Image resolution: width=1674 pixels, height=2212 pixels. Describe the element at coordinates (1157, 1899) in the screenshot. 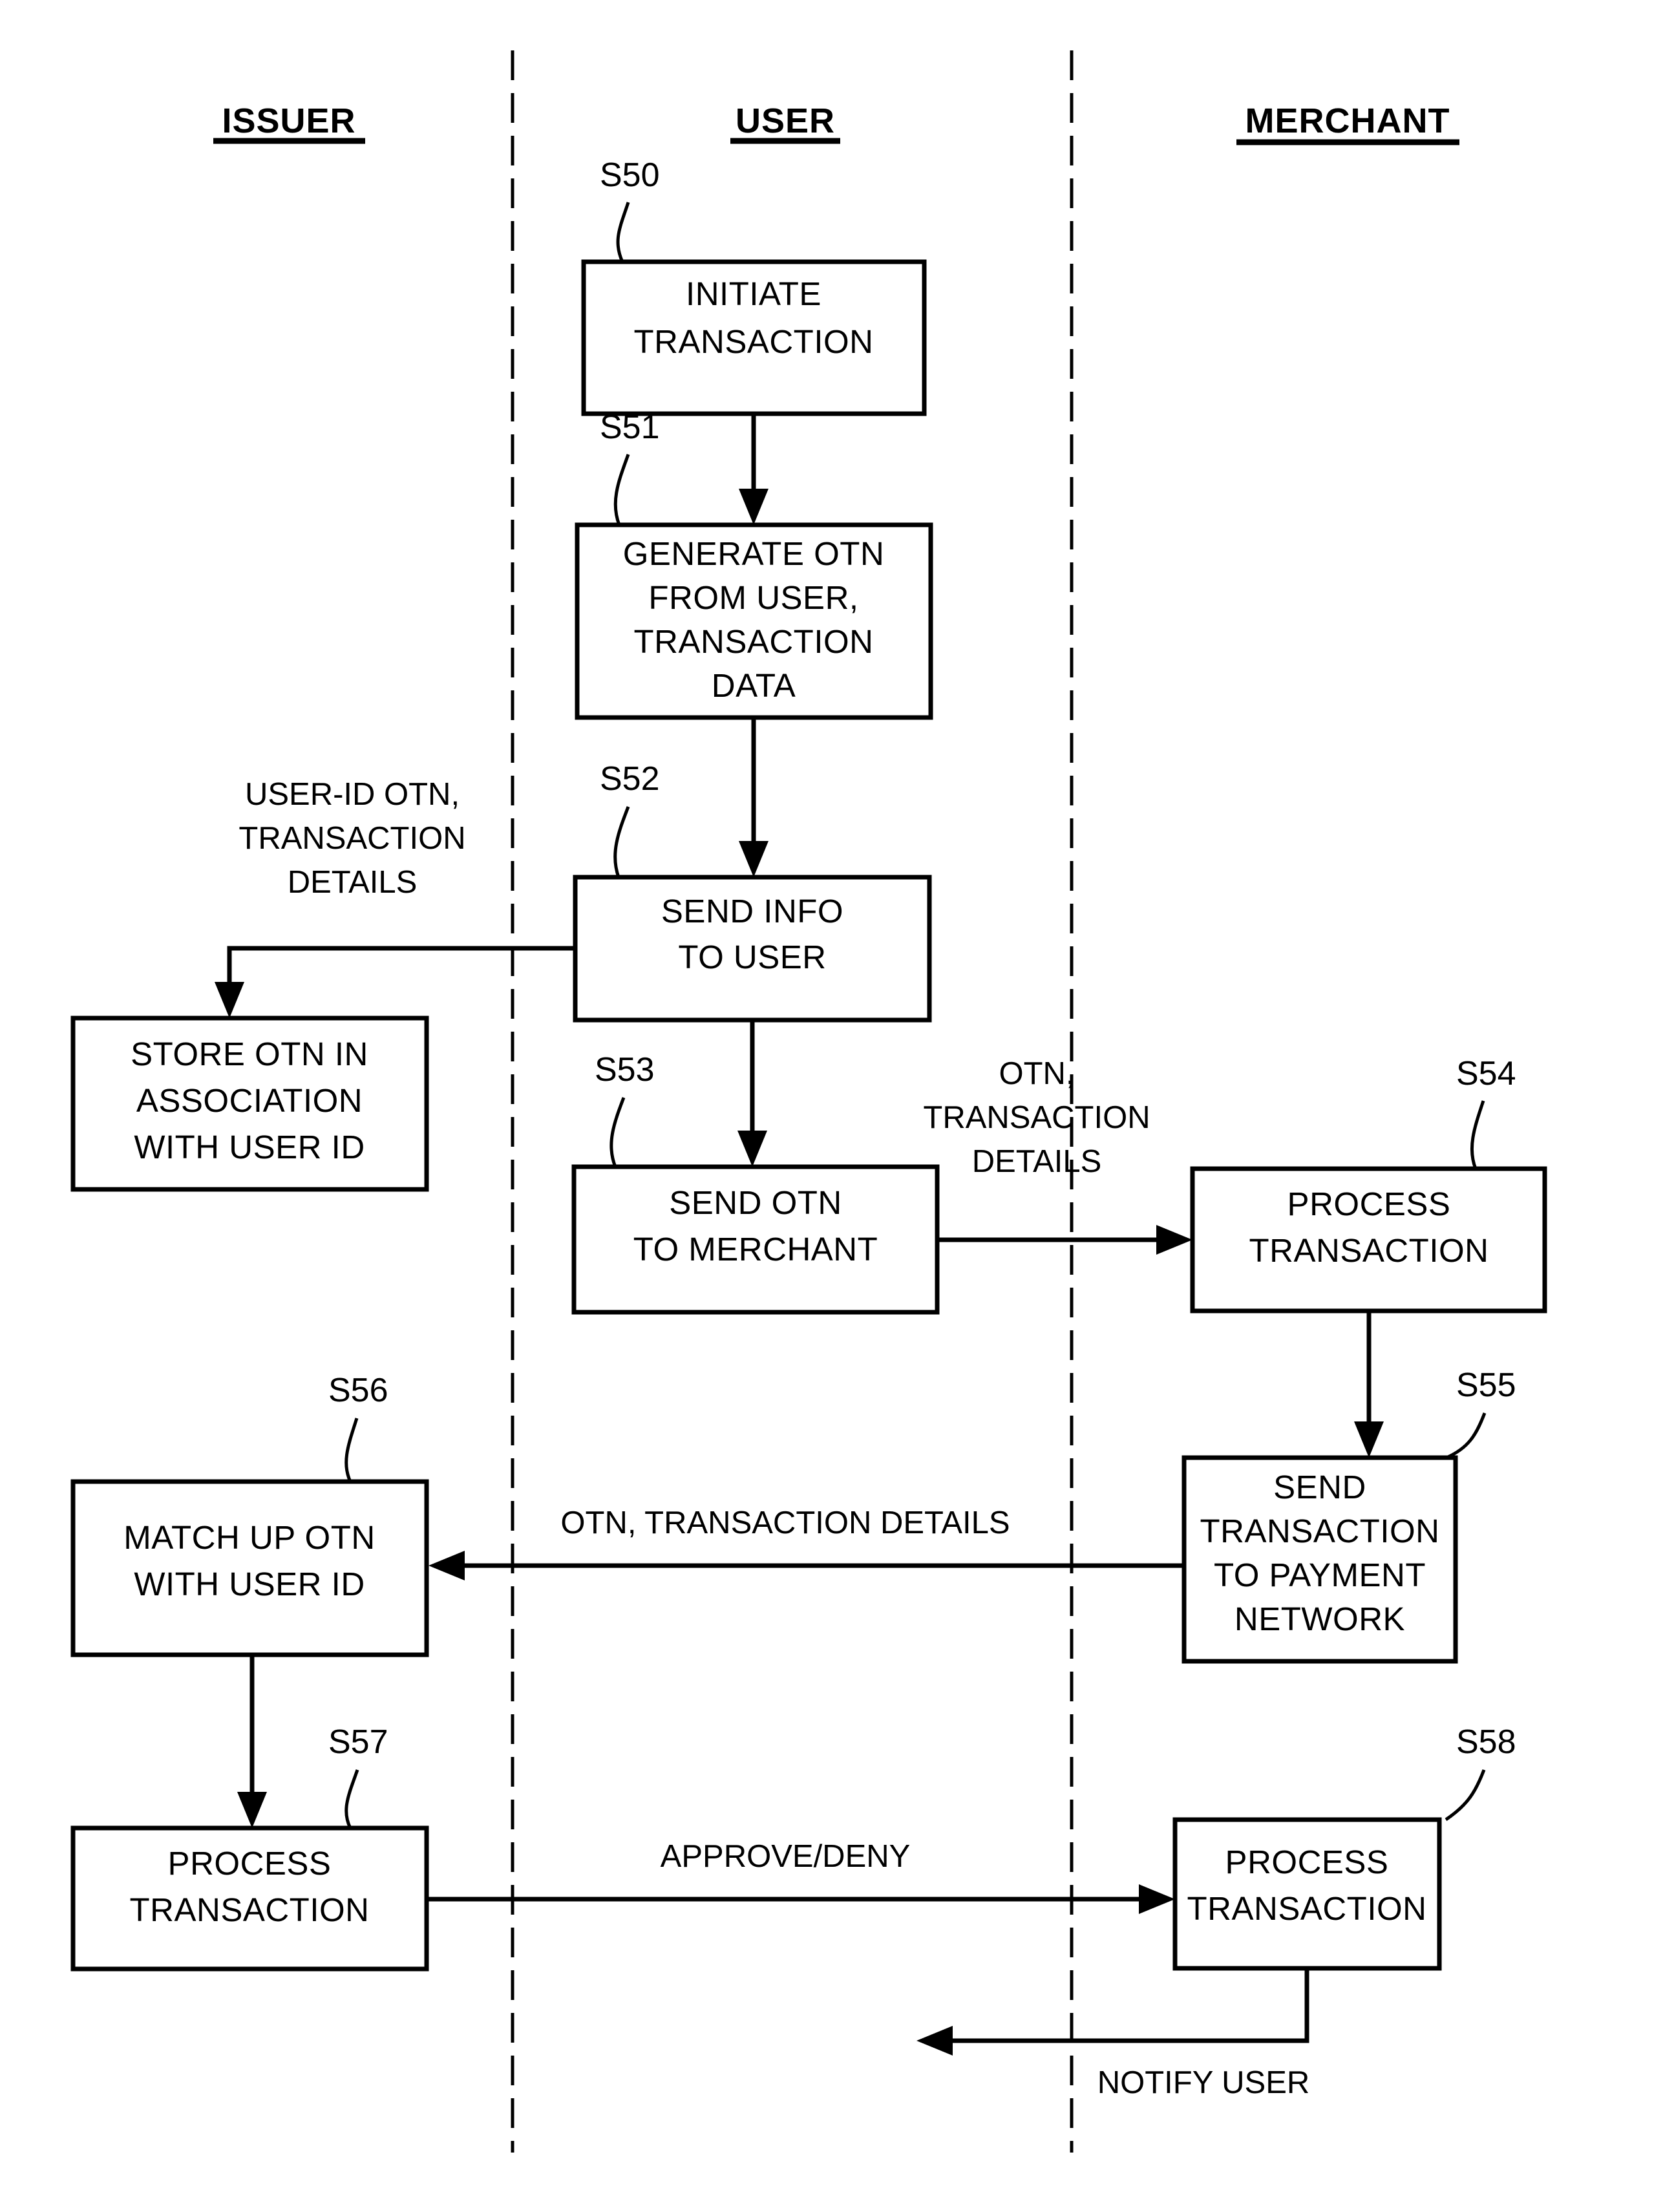

I see `edge-s57-s58-arrowhead` at that location.